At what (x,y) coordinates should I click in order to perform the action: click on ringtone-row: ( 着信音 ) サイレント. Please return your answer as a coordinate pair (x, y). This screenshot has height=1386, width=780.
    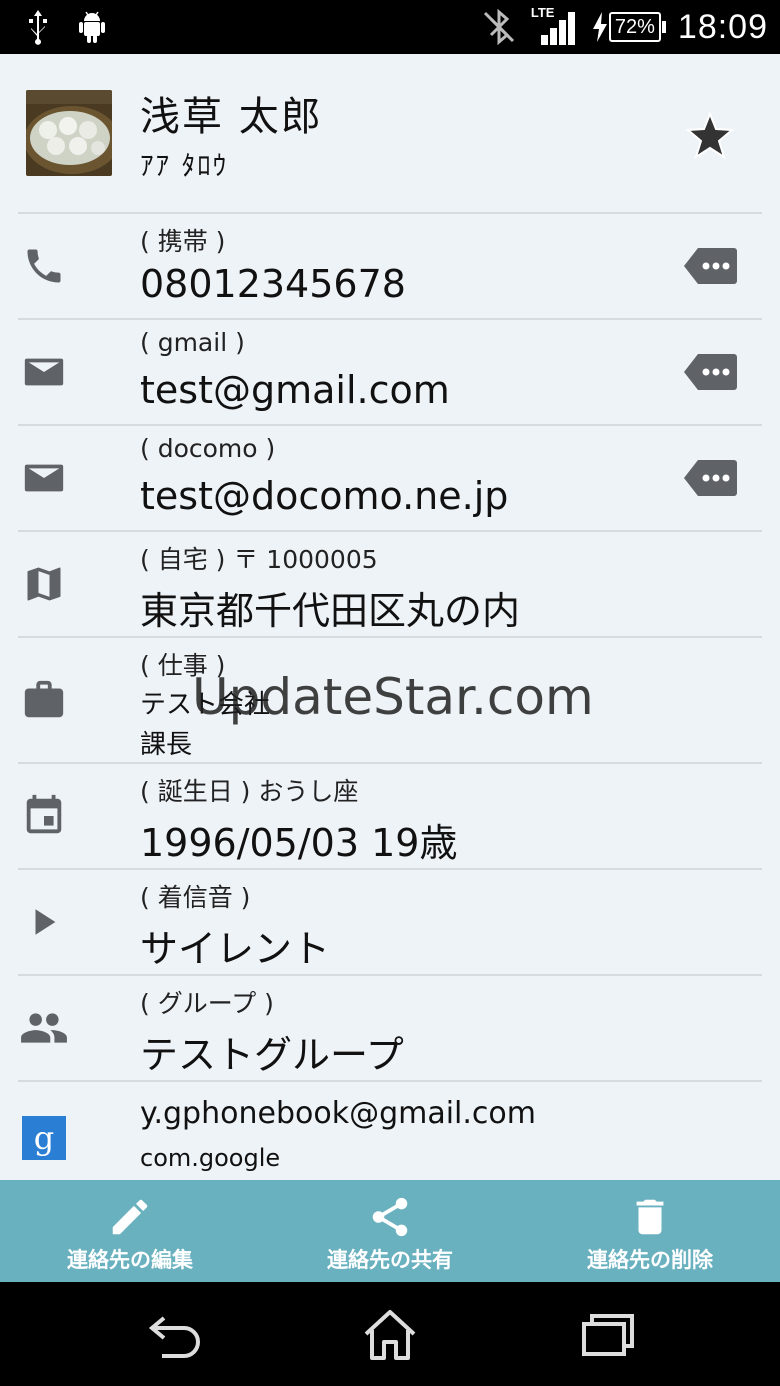
    Looking at the image, I should click on (390, 921).